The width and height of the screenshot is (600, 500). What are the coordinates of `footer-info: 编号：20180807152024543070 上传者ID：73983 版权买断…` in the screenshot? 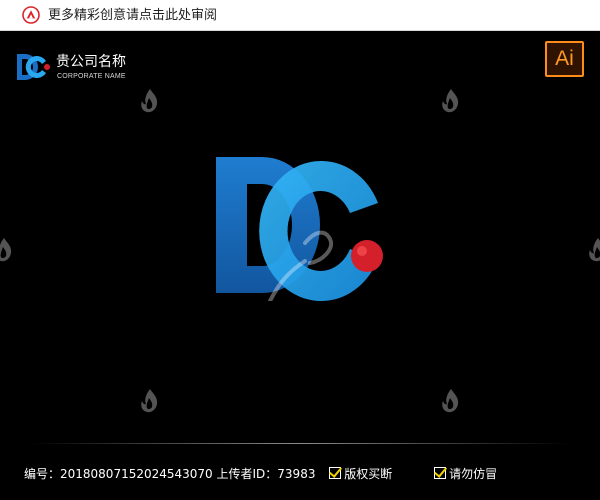 It's located at (260, 474).